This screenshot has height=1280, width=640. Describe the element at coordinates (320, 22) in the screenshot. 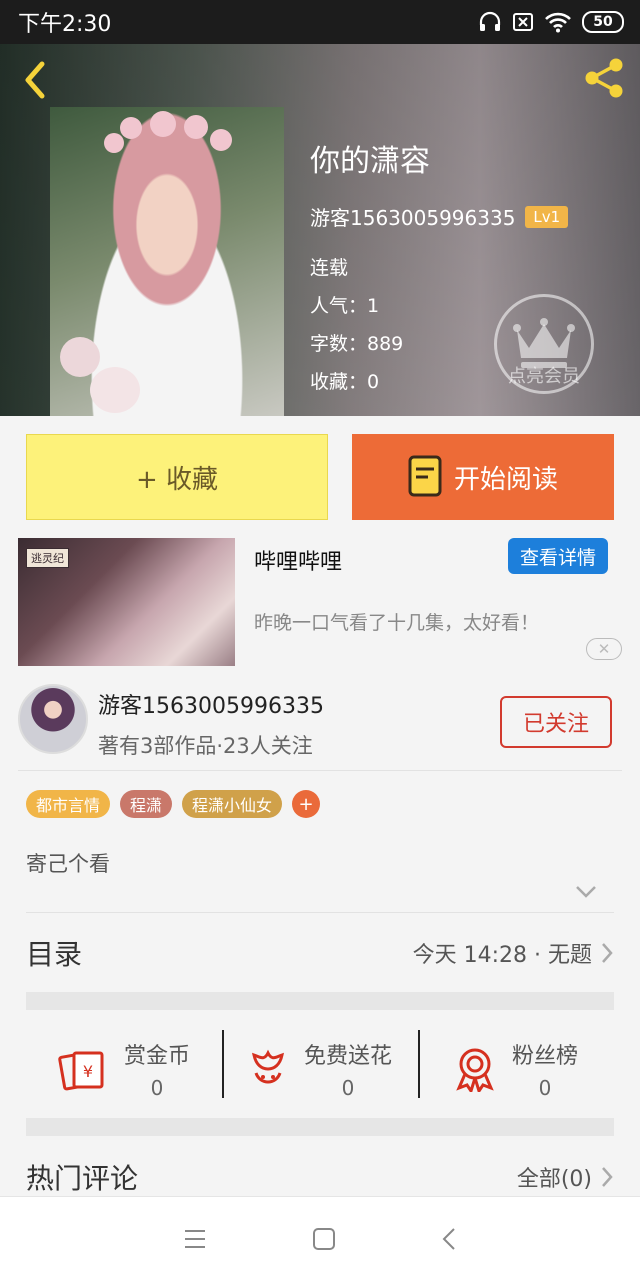

I see `status-bar: 下午2:30 50` at that location.